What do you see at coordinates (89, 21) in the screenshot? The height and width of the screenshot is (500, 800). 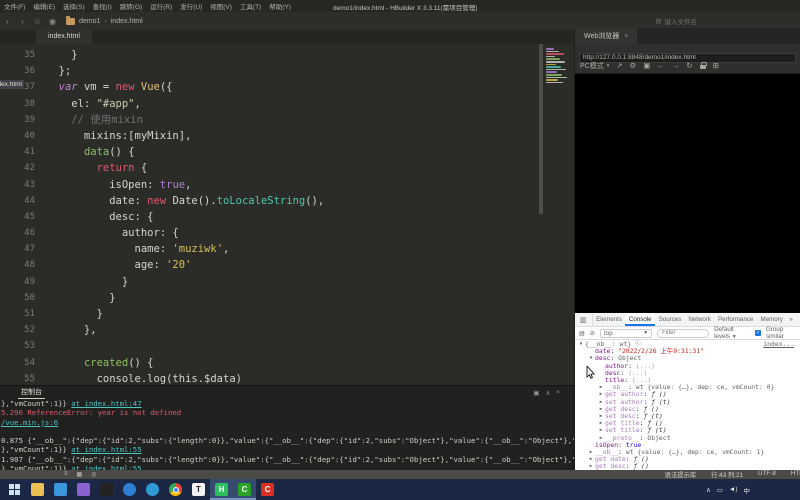 I see `breadcrumb-project: demo1` at bounding box center [89, 21].